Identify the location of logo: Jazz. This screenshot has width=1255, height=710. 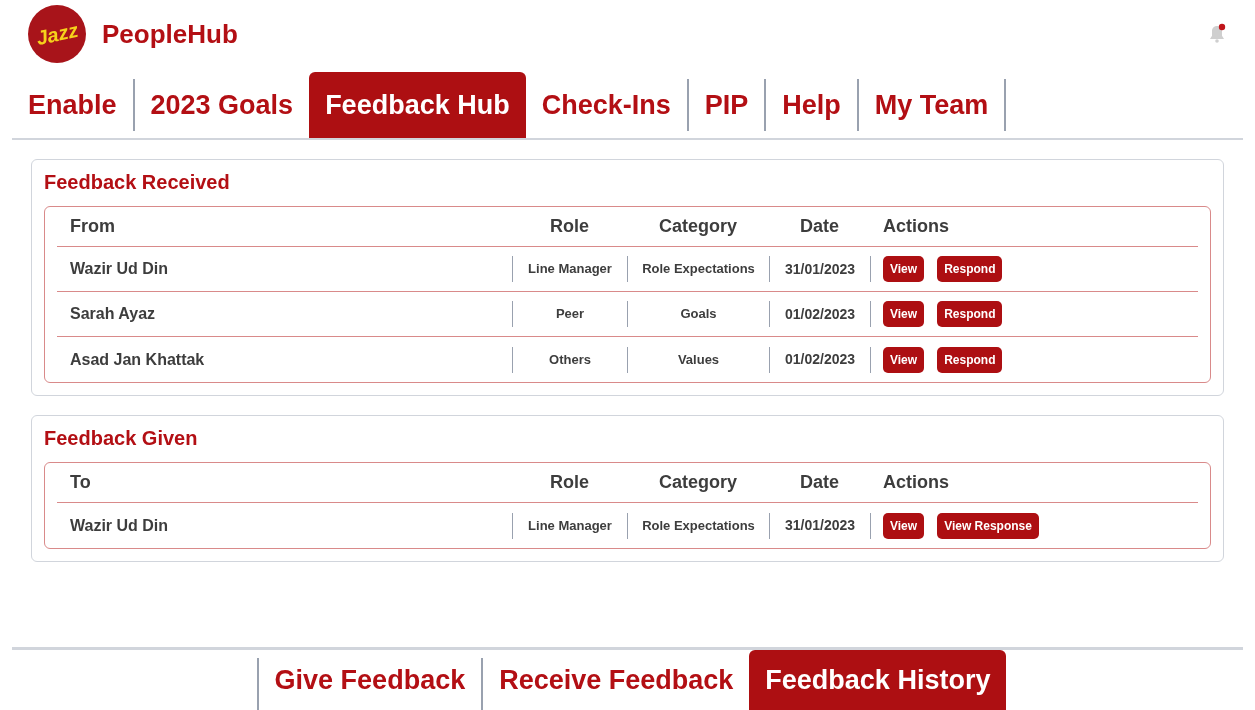
(57, 34).